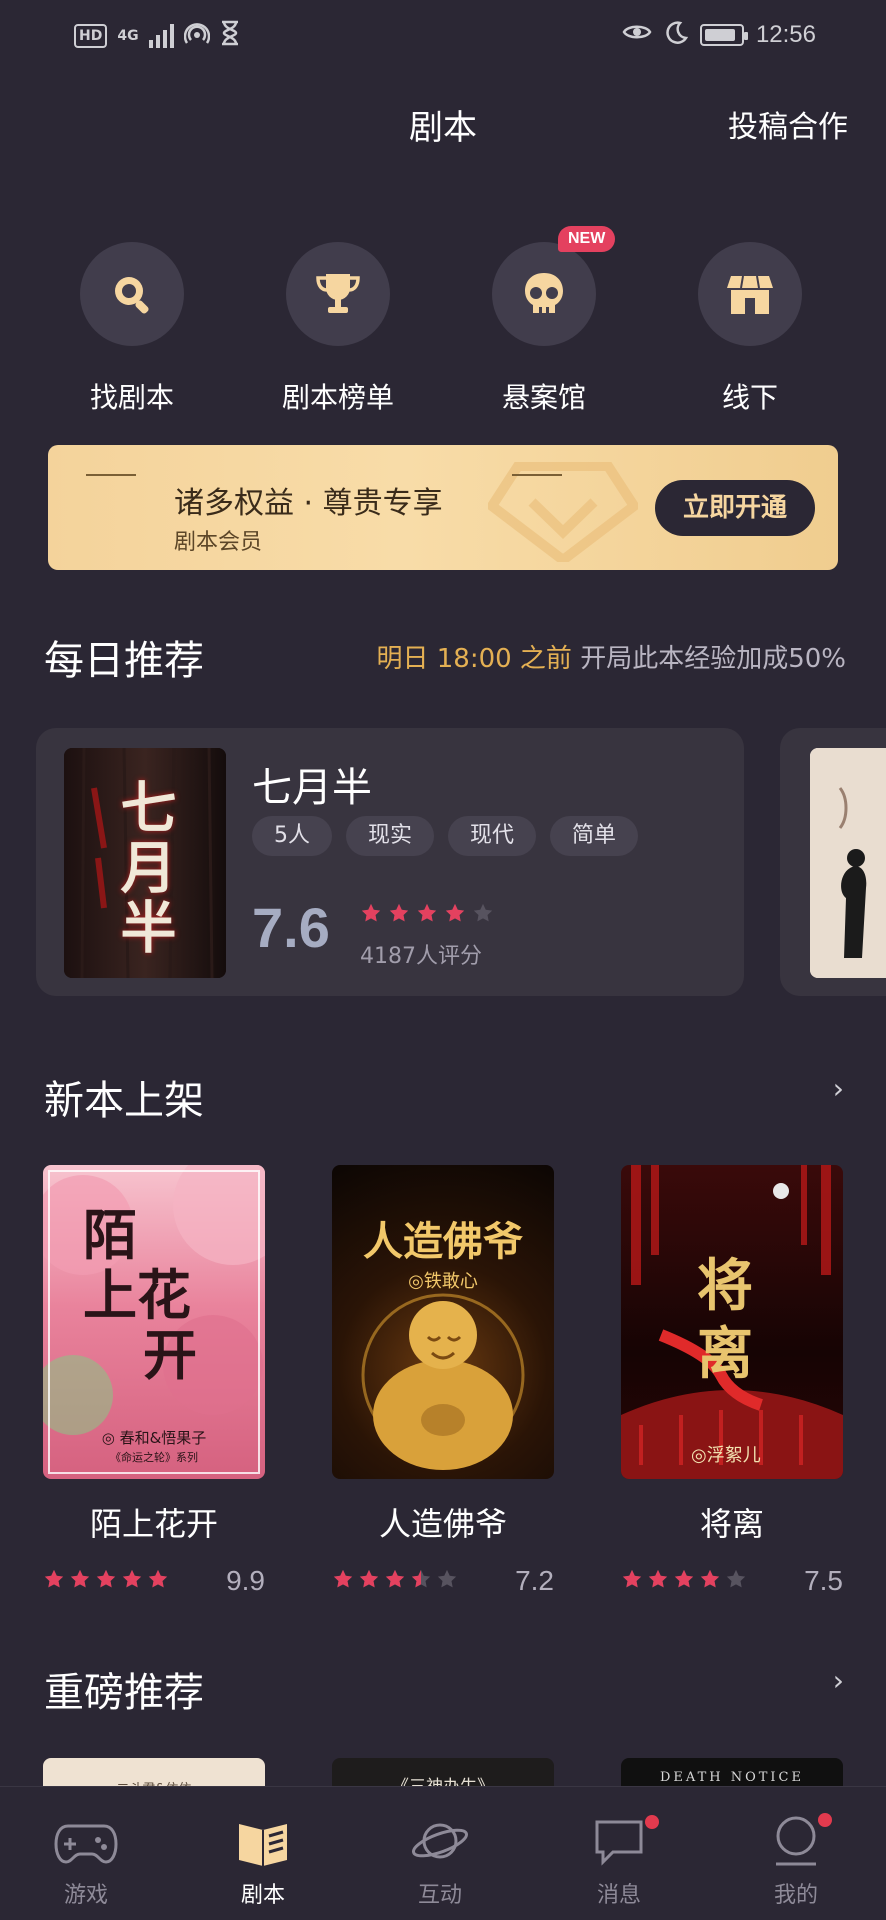 The image size is (886, 1920). Describe the element at coordinates (796, 1860) in the screenshot. I see `nav-profile: 我的` at that location.